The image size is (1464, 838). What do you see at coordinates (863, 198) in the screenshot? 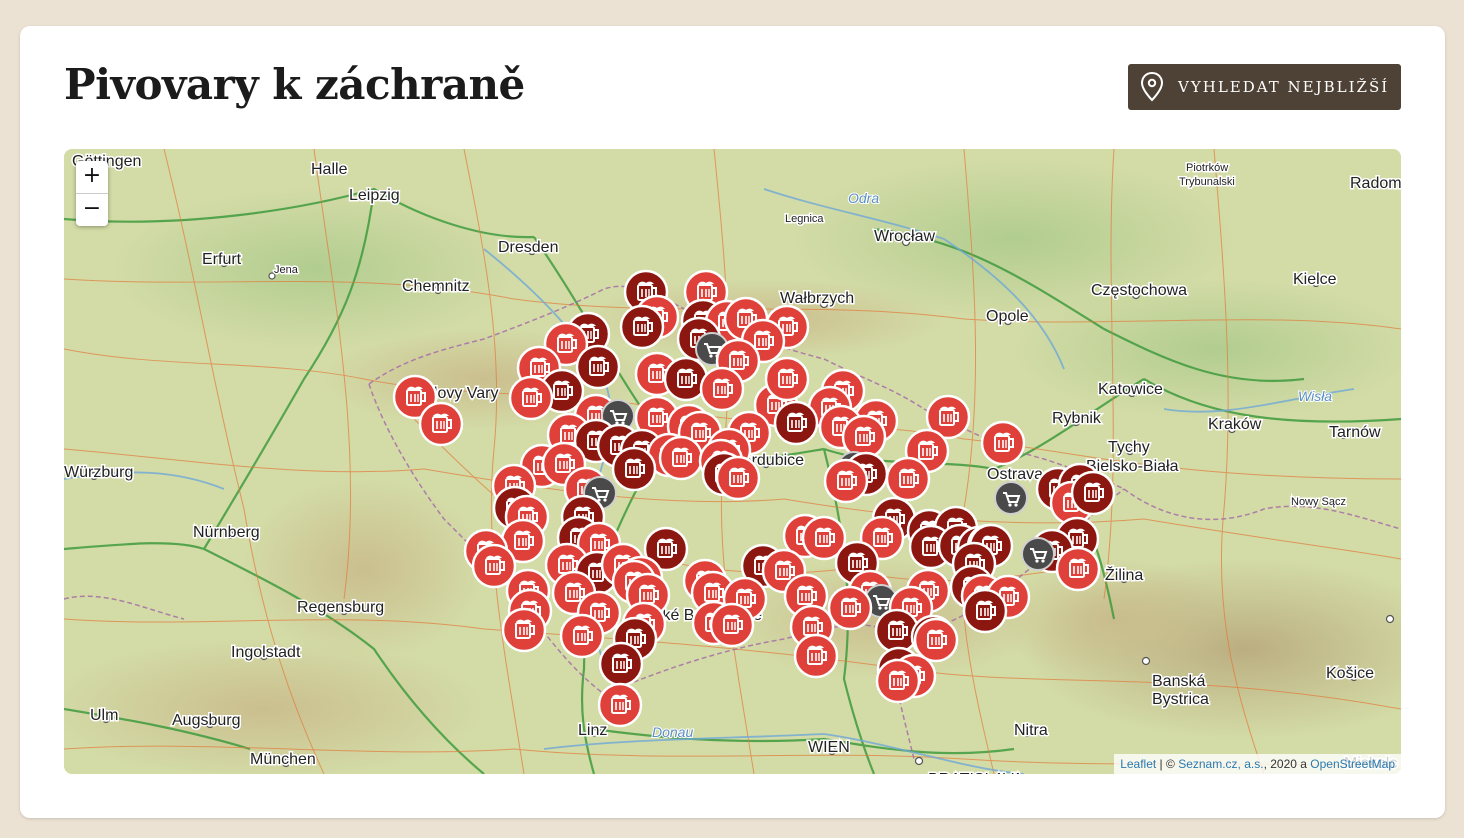
I see `river-label: Odra` at bounding box center [863, 198].